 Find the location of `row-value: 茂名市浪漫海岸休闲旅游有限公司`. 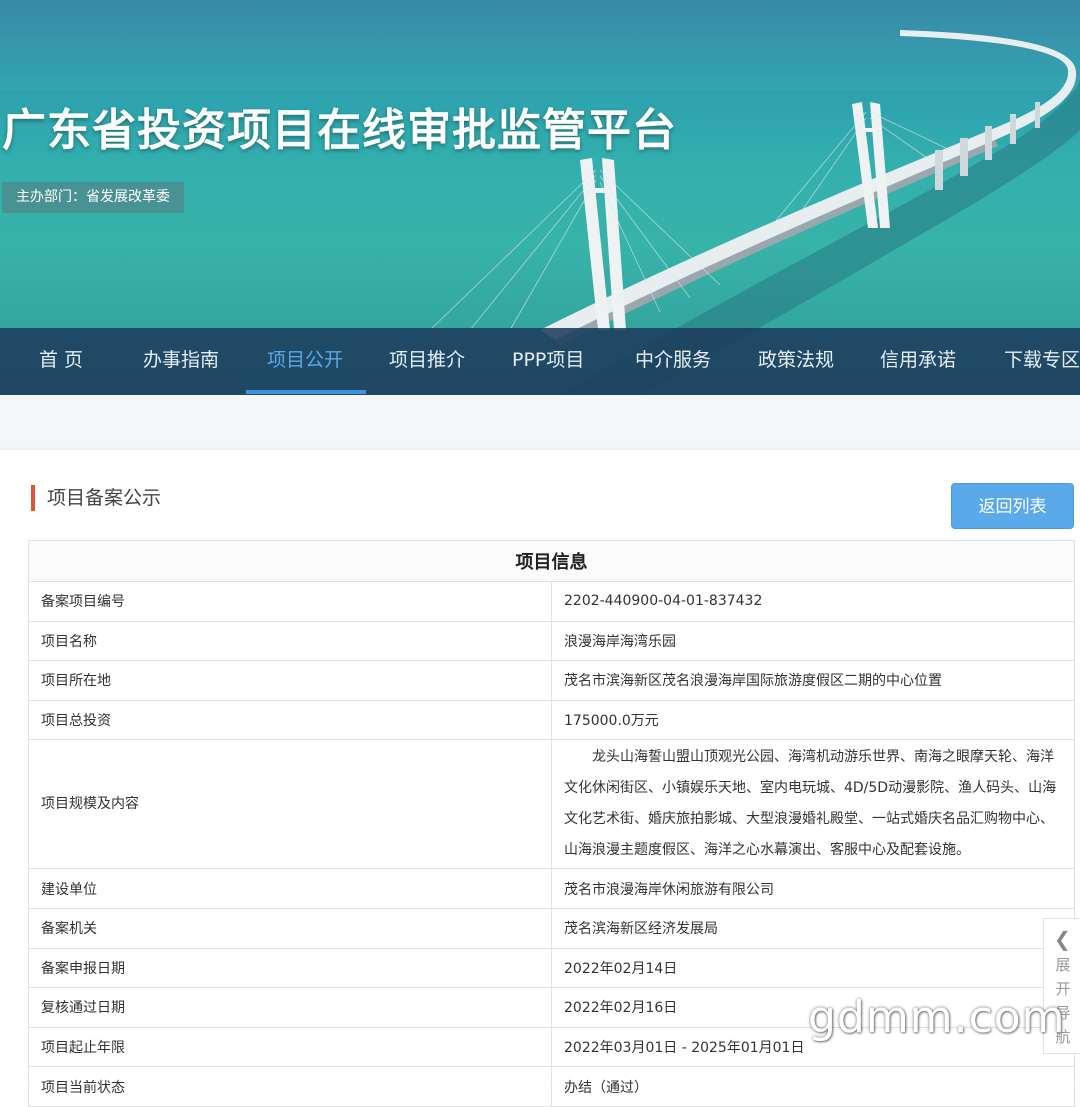

row-value: 茂名市浪漫海岸休闲旅游有限公司 is located at coordinates (813, 888).